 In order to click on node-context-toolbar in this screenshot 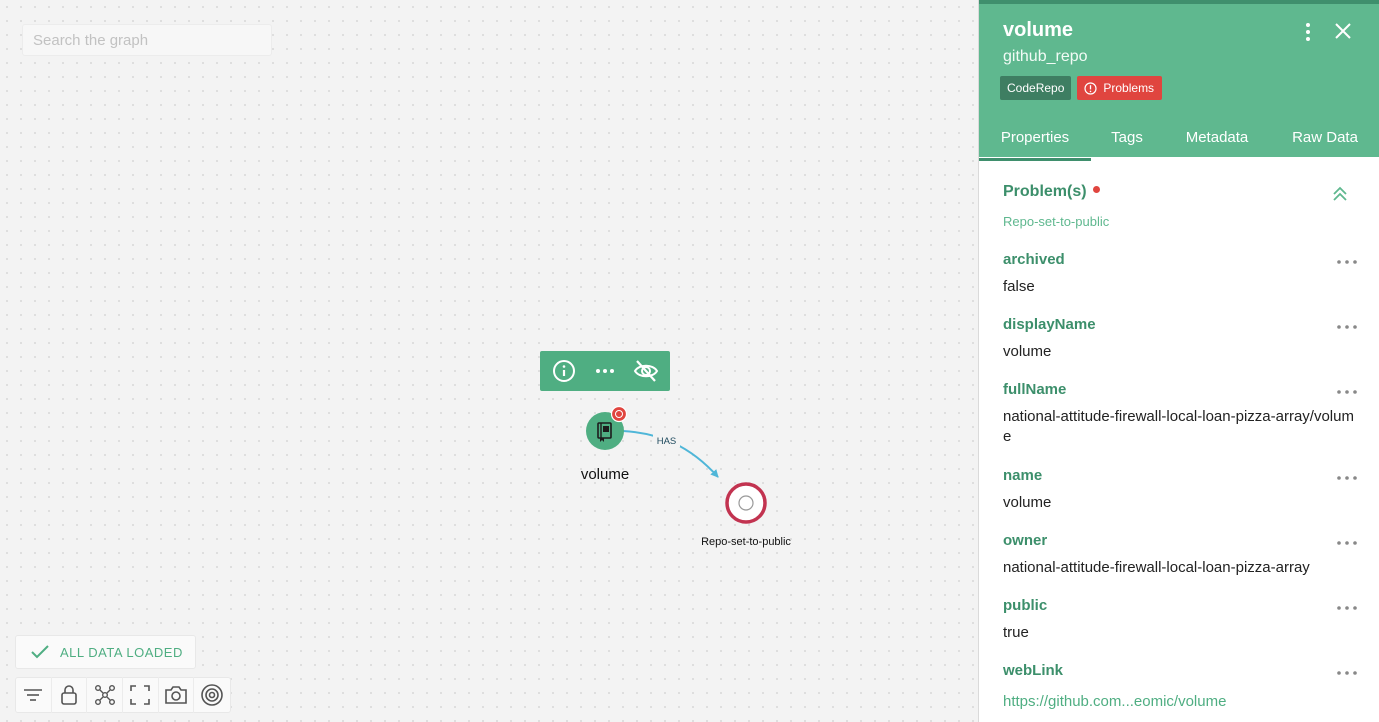, I will do `click(605, 371)`.